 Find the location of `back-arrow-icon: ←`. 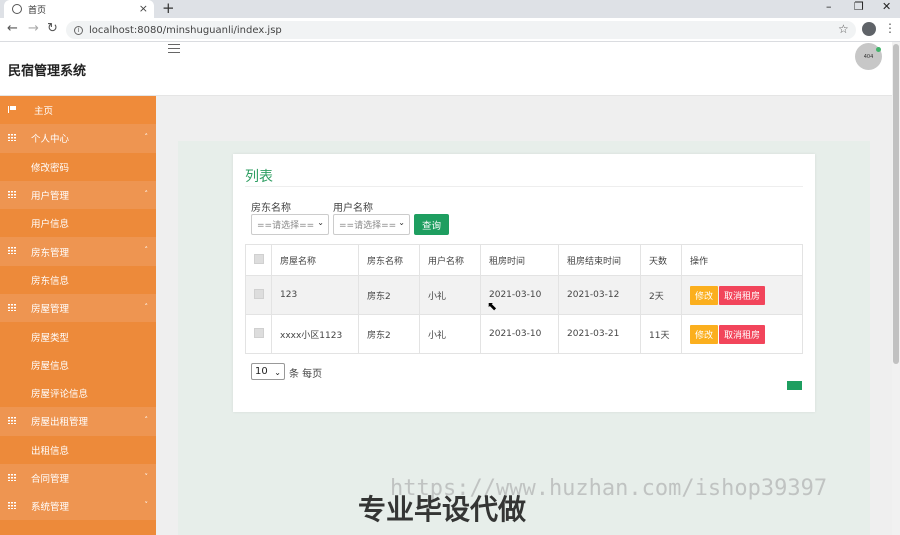

back-arrow-icon: ← is located at coordinates (12, 28).